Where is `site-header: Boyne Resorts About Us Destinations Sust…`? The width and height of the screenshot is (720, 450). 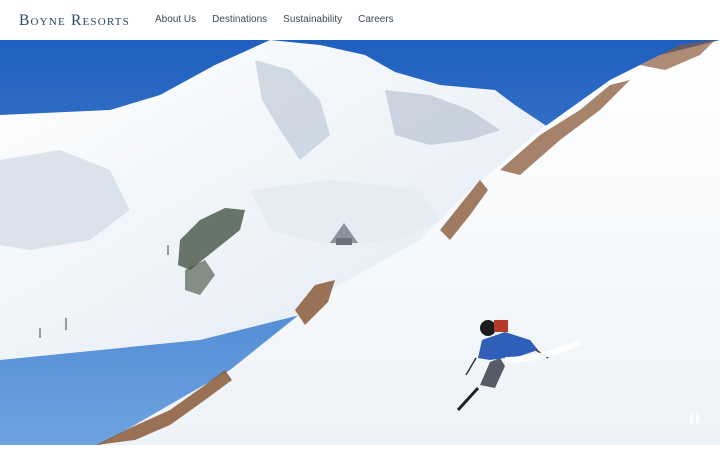 site-header: Boyne Resorts About Us Destinations Sust… is located at coordinates (360, 20).